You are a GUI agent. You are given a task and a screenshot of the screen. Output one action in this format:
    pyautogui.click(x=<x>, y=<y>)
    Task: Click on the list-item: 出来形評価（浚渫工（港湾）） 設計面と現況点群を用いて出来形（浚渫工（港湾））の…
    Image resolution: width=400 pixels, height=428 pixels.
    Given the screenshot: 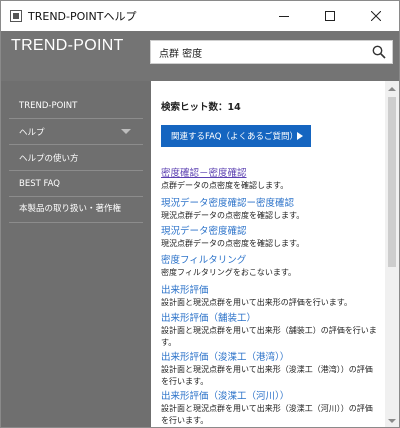 What is the action you would take?
    pyautogui.click(x=272, y=369)
    